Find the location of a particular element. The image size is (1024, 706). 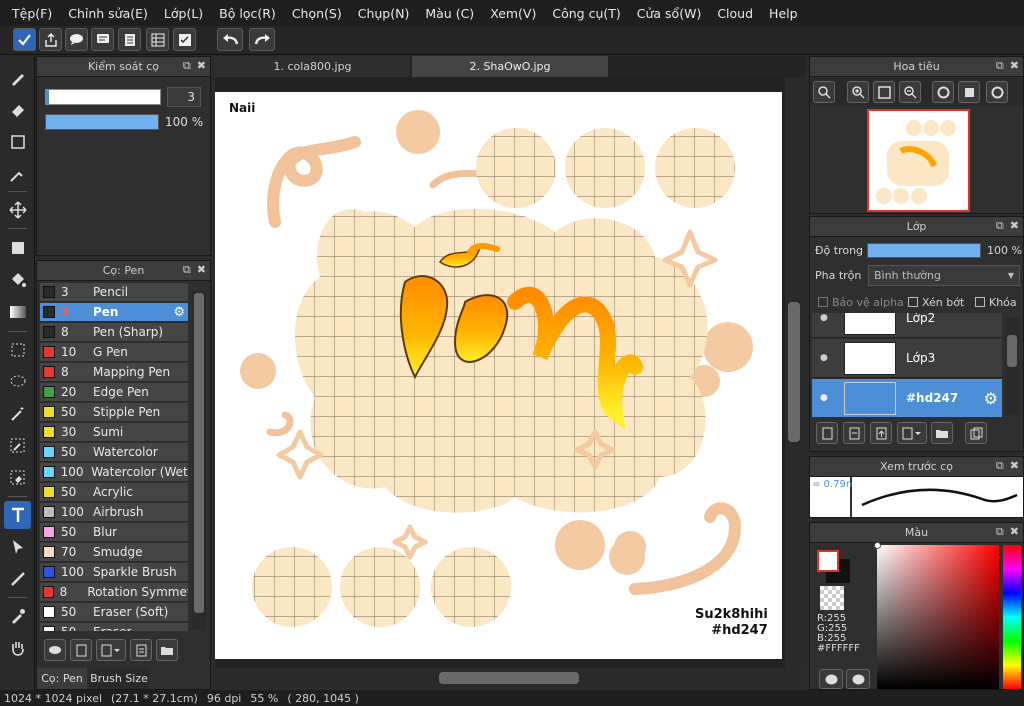

select-eraser-tool is located at coordinates (17, 478).